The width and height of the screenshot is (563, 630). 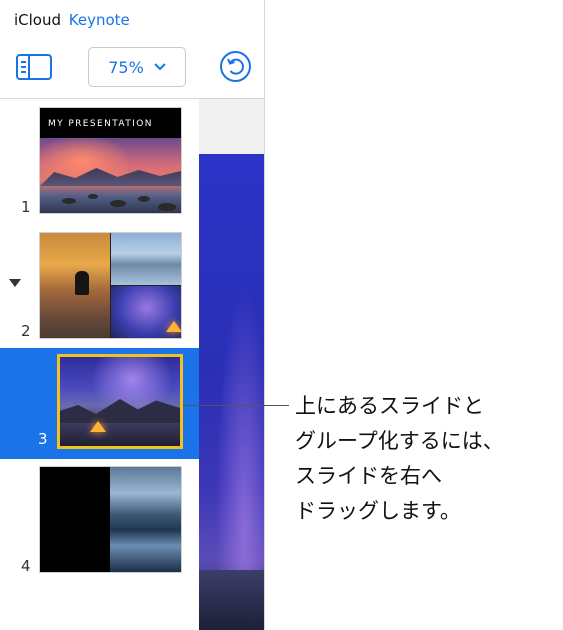 I want to click on black-panel, so click(x=75, y=519).